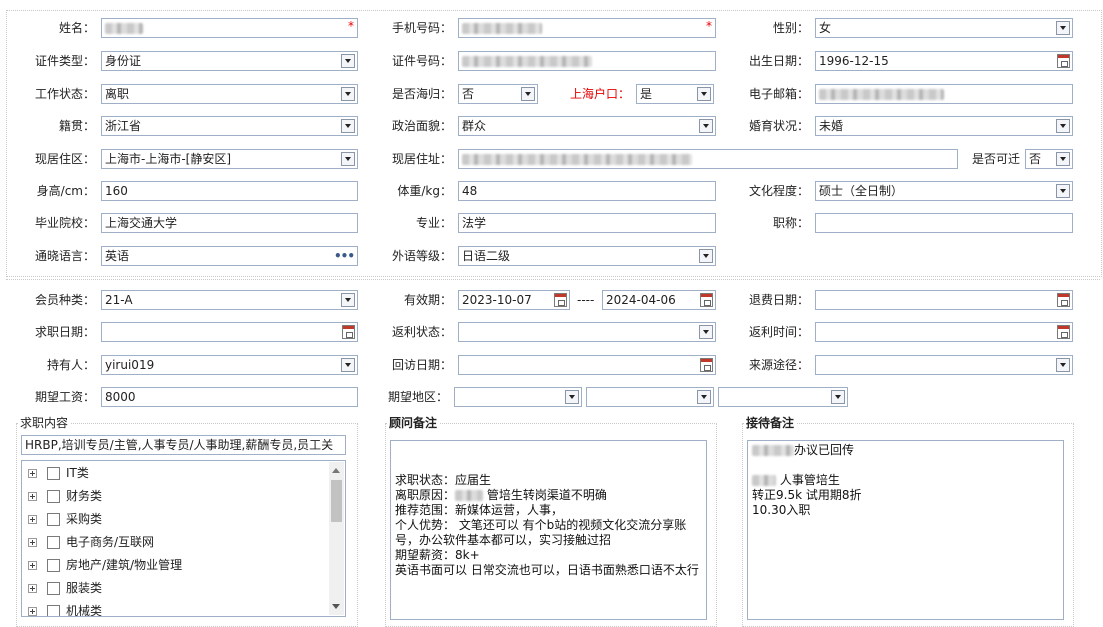 Image resolution: width=1103 pixels, height=627 pixels. I want to click on tree-item-it: IT类, so click(58, 473).